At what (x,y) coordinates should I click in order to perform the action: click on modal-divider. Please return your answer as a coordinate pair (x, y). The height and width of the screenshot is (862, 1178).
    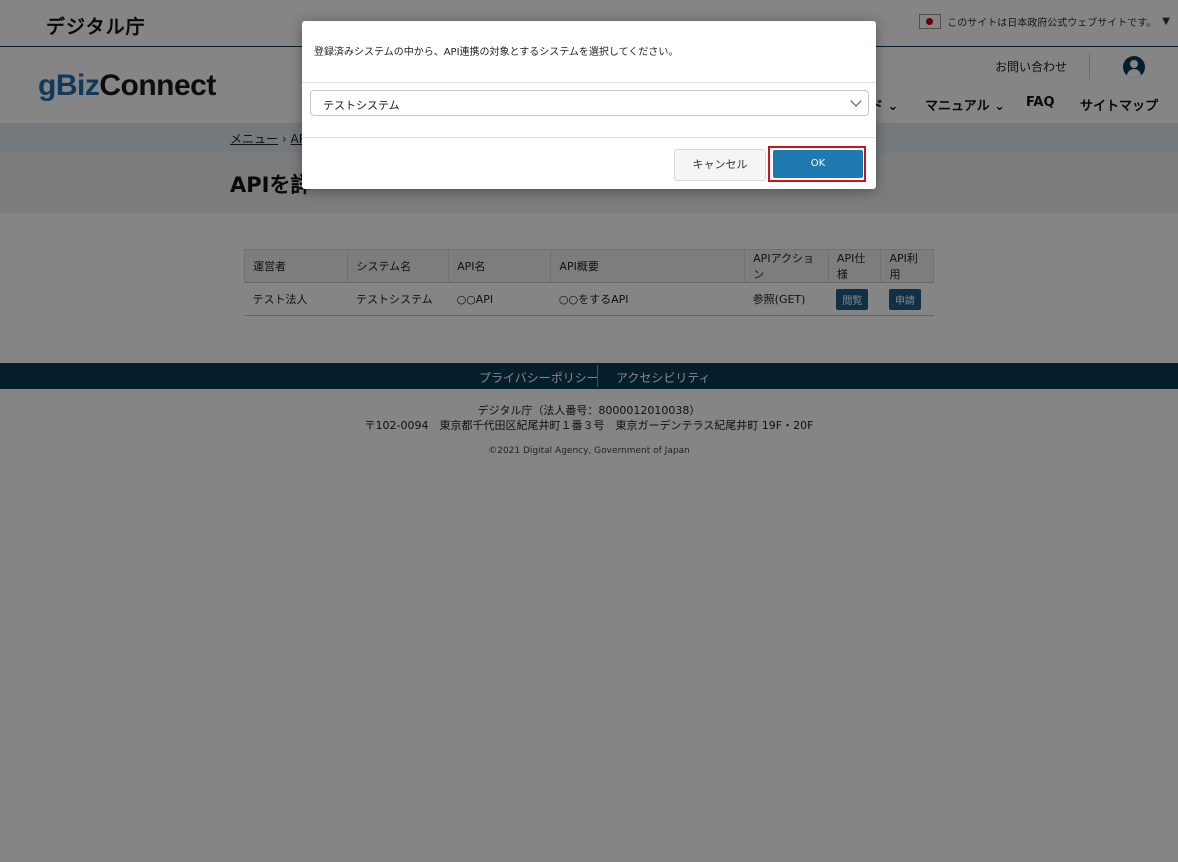
    Looking at the image, I should click on (589, 82).